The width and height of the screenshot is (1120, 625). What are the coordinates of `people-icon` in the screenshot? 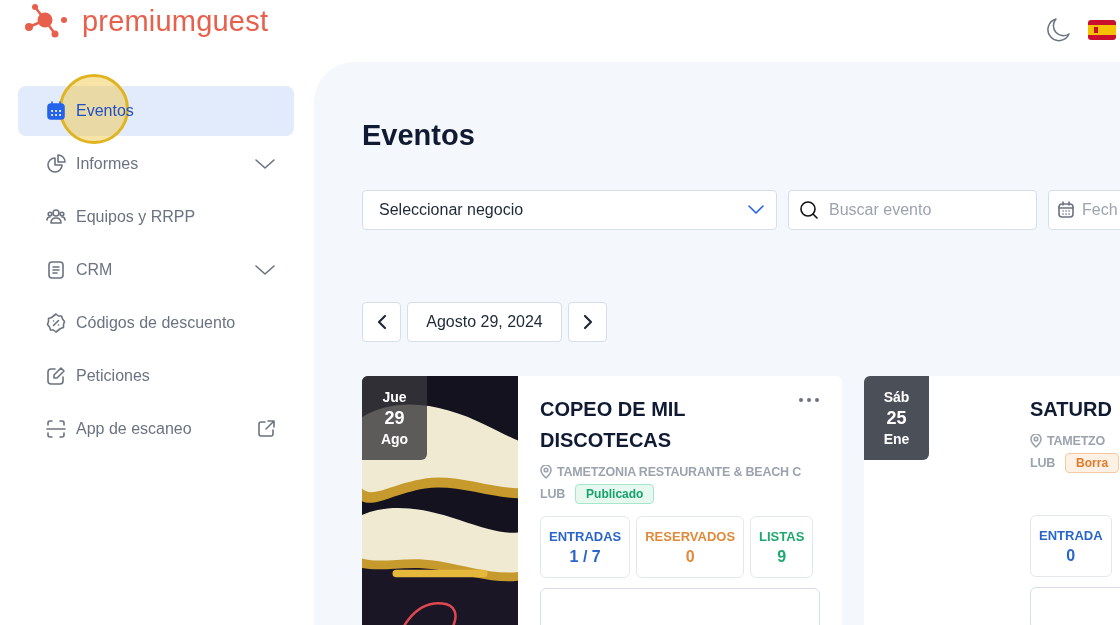 It's located at (56, 217).